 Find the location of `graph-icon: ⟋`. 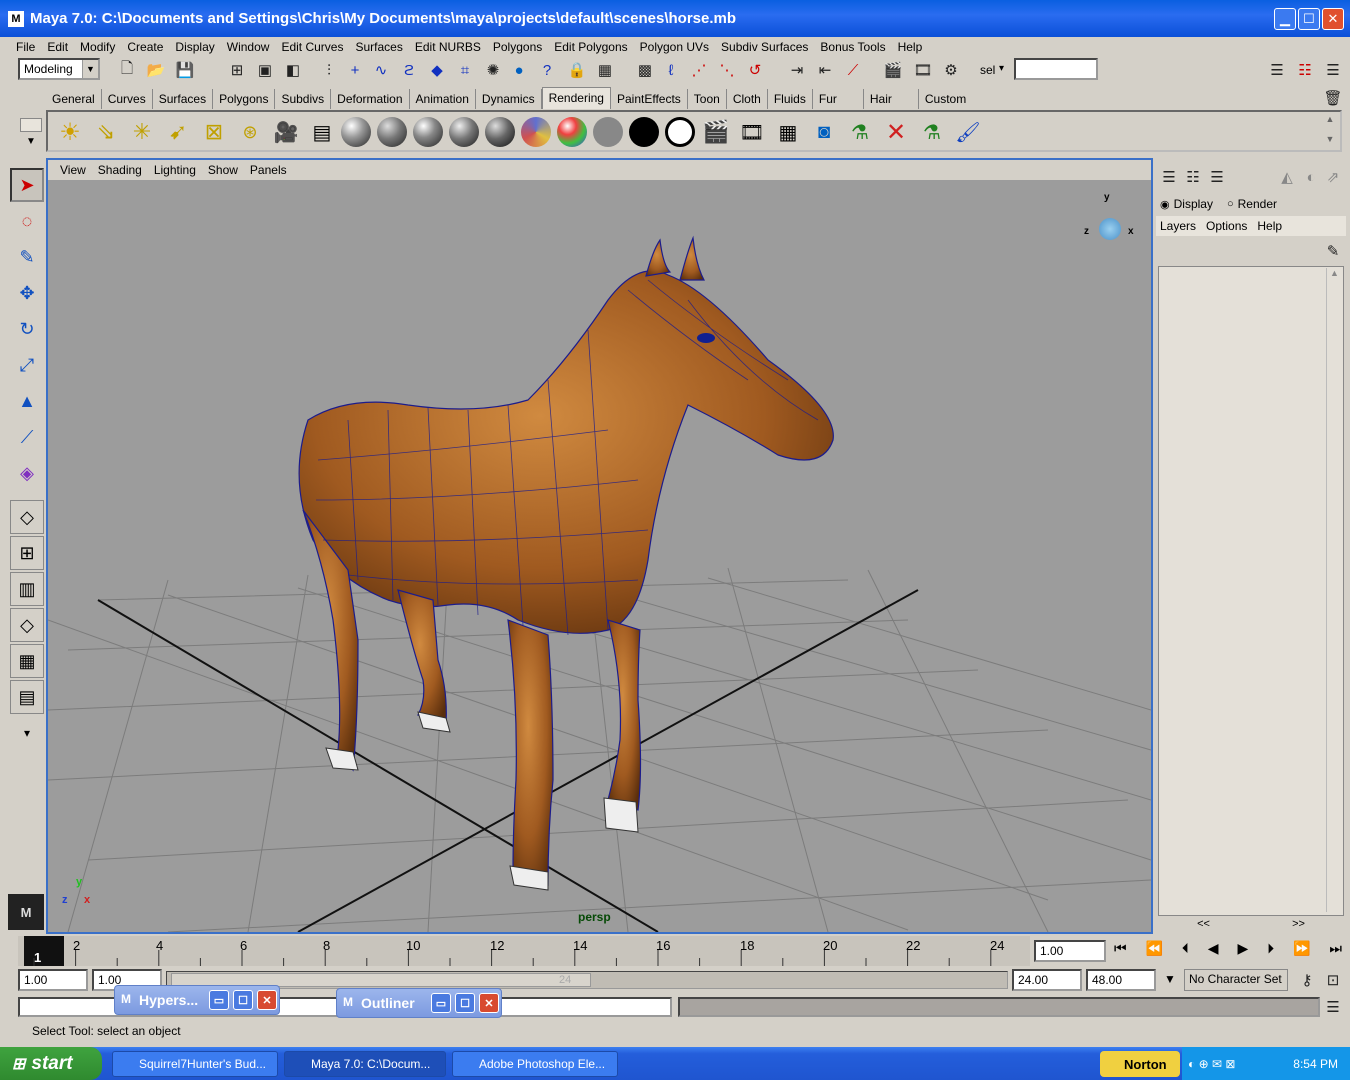

graph-icon: ⟋ is located at coordinates (853, 70).